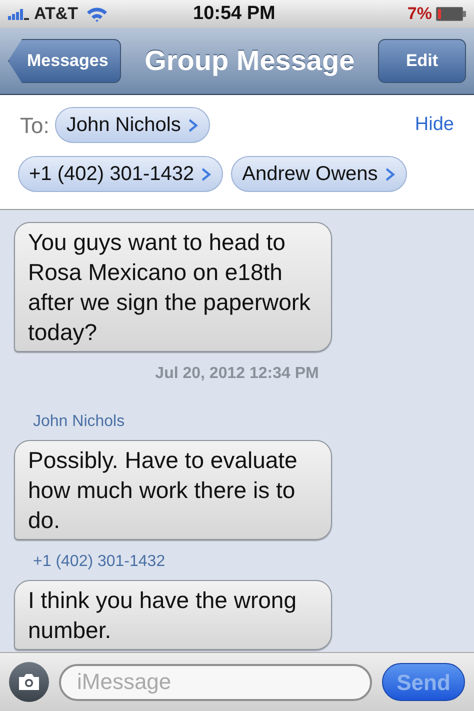  What do you see at coordinates (19, 14) in the screenshot?
I see `signal-icon` at bounding box center [19, 14].